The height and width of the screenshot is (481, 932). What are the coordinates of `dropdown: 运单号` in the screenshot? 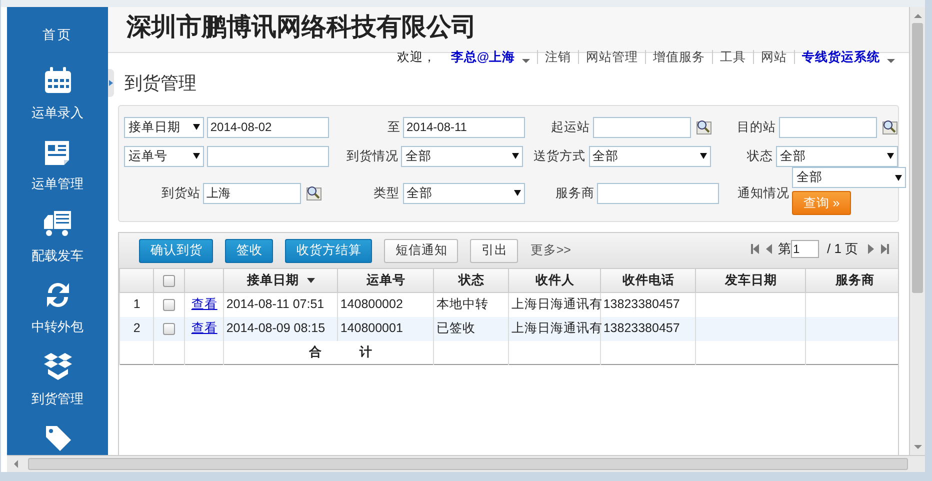 It's located at (164, 156).